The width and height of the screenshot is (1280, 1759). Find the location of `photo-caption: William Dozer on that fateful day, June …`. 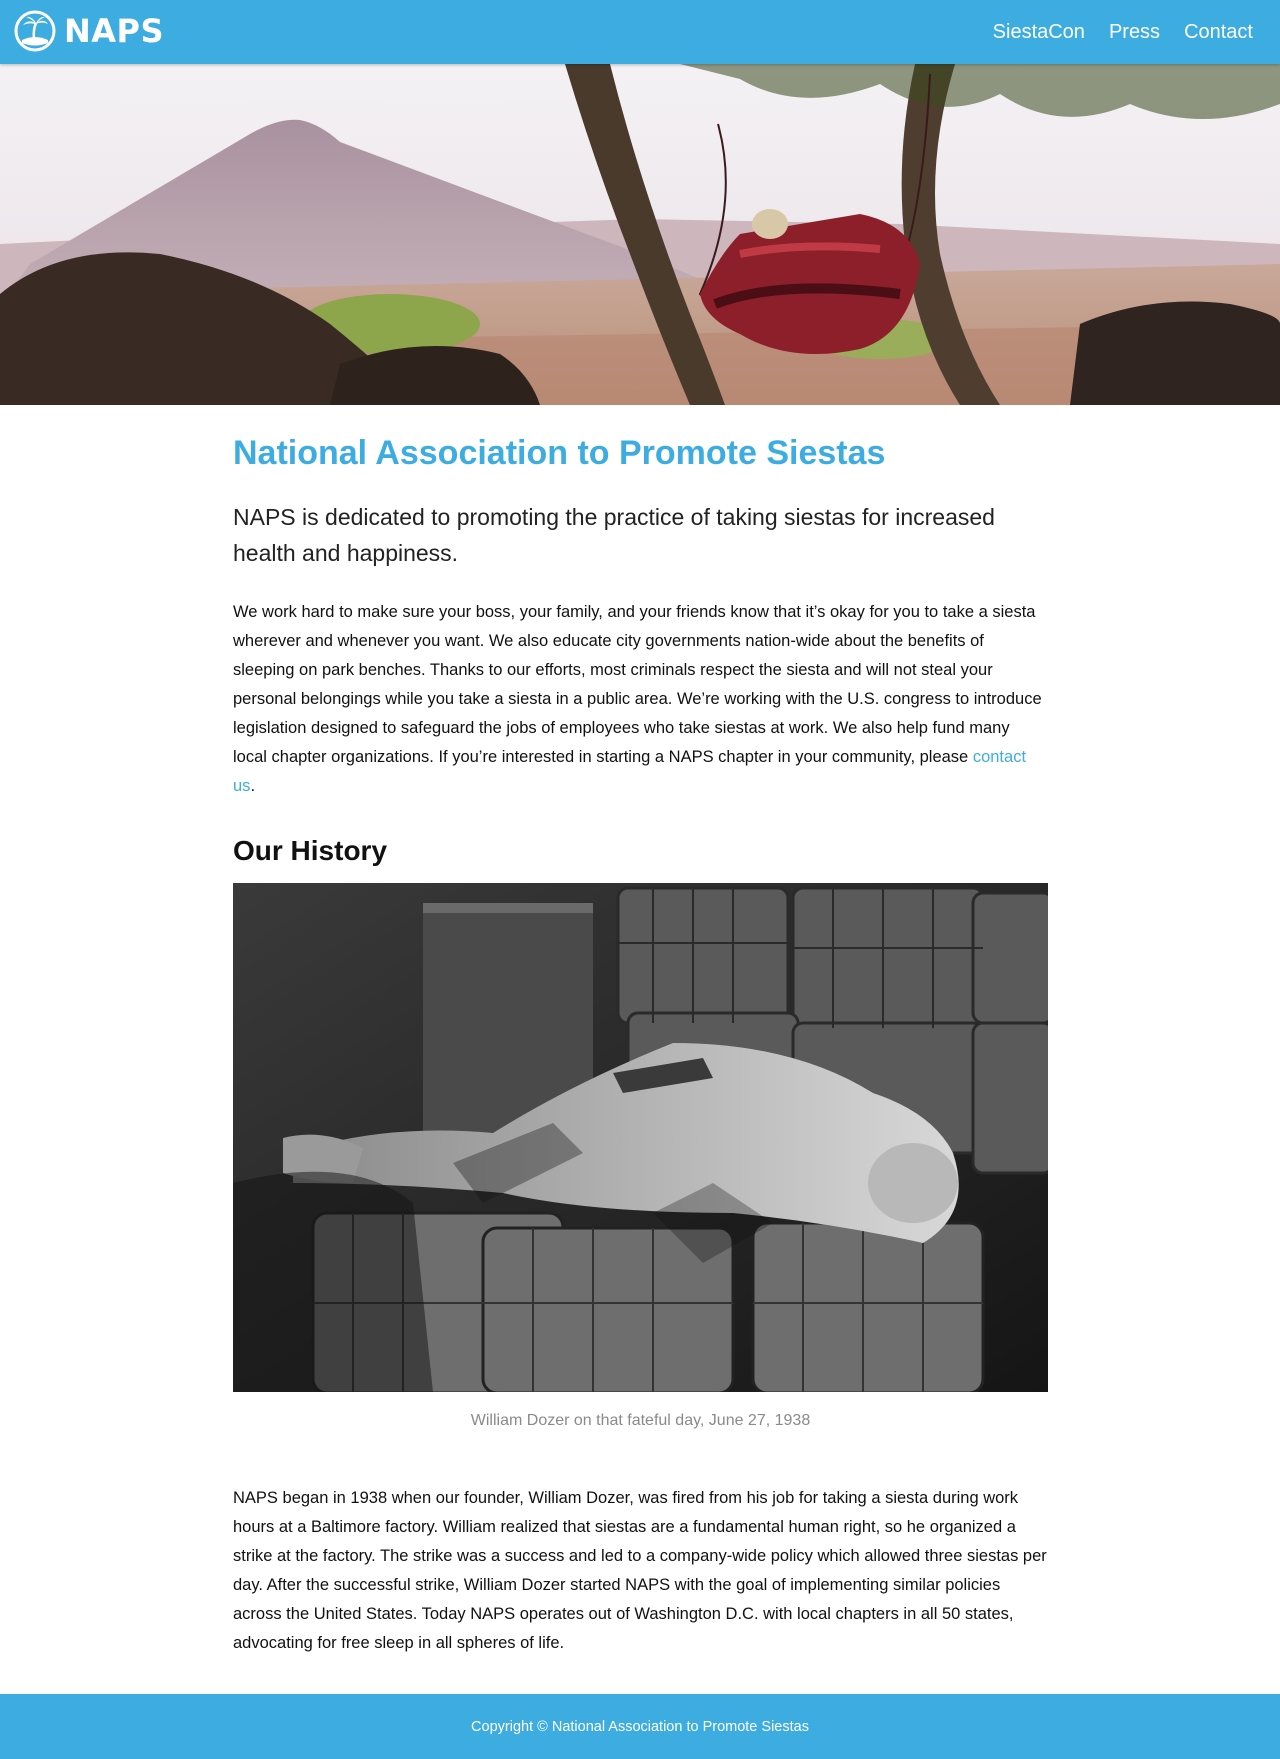

photo-caption: William Dozer on that fateful day, June … is located at coordinates (640, 1420).